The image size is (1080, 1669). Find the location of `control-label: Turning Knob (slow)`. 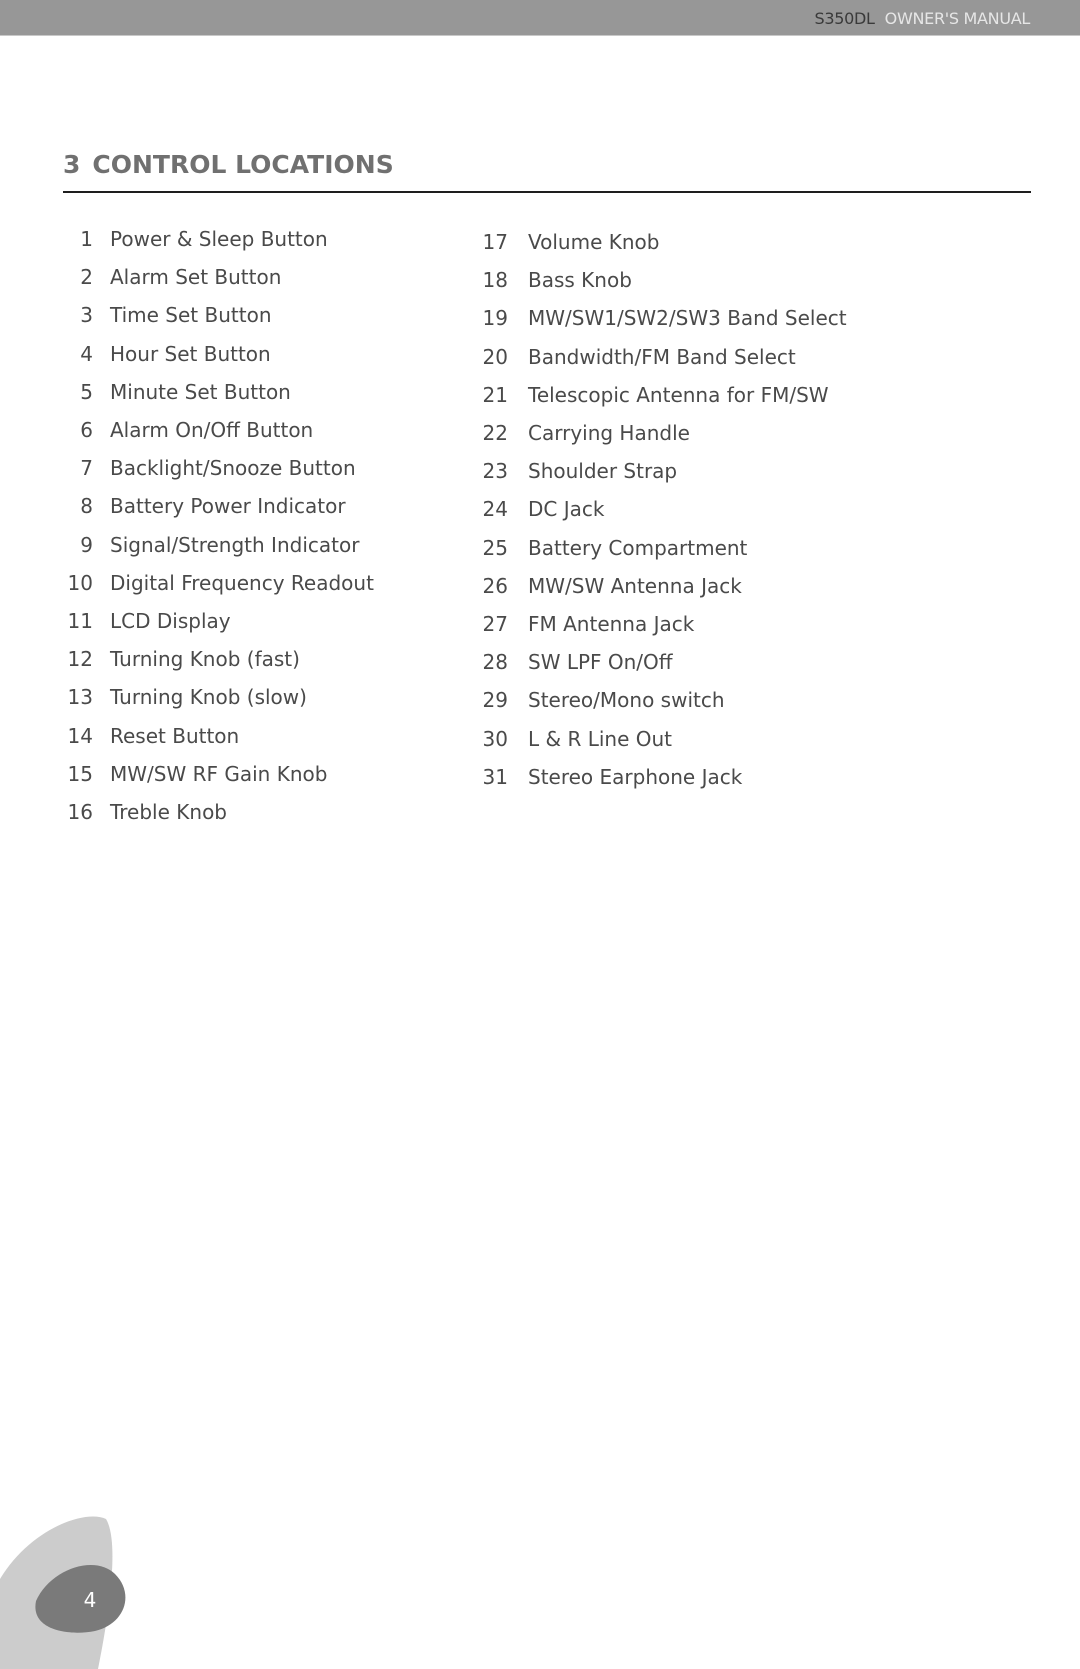

control-label: Turning Knob (slow) is located at coordinates (208, 697).